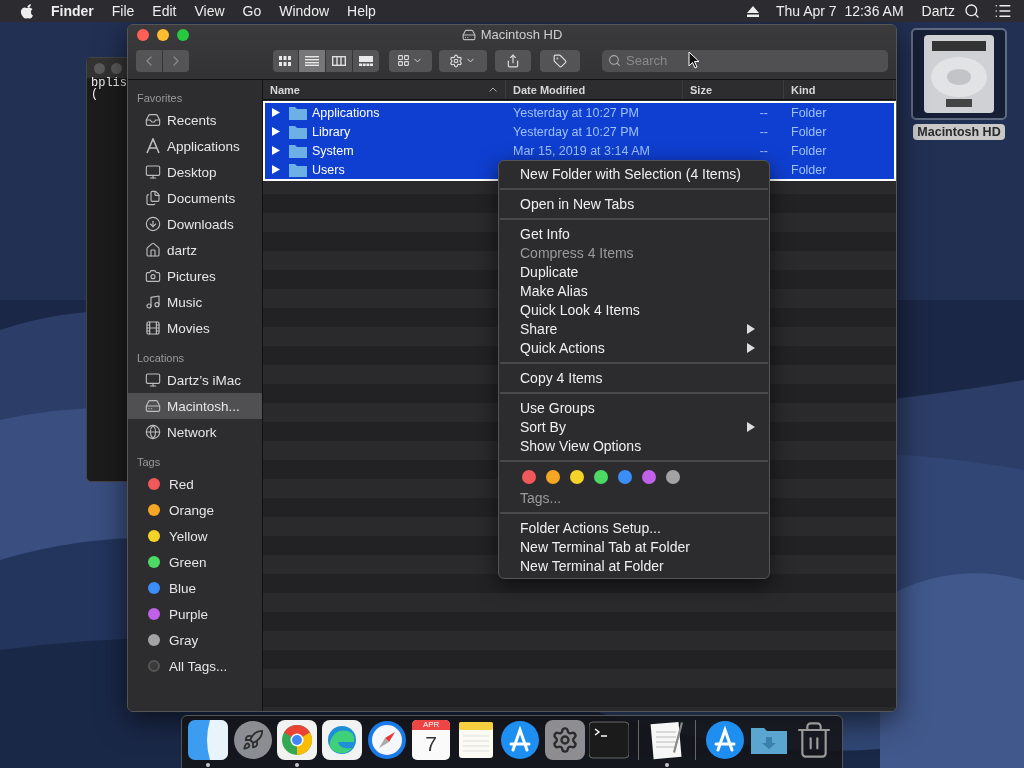  I want to click on share-button, so click(513, 60).